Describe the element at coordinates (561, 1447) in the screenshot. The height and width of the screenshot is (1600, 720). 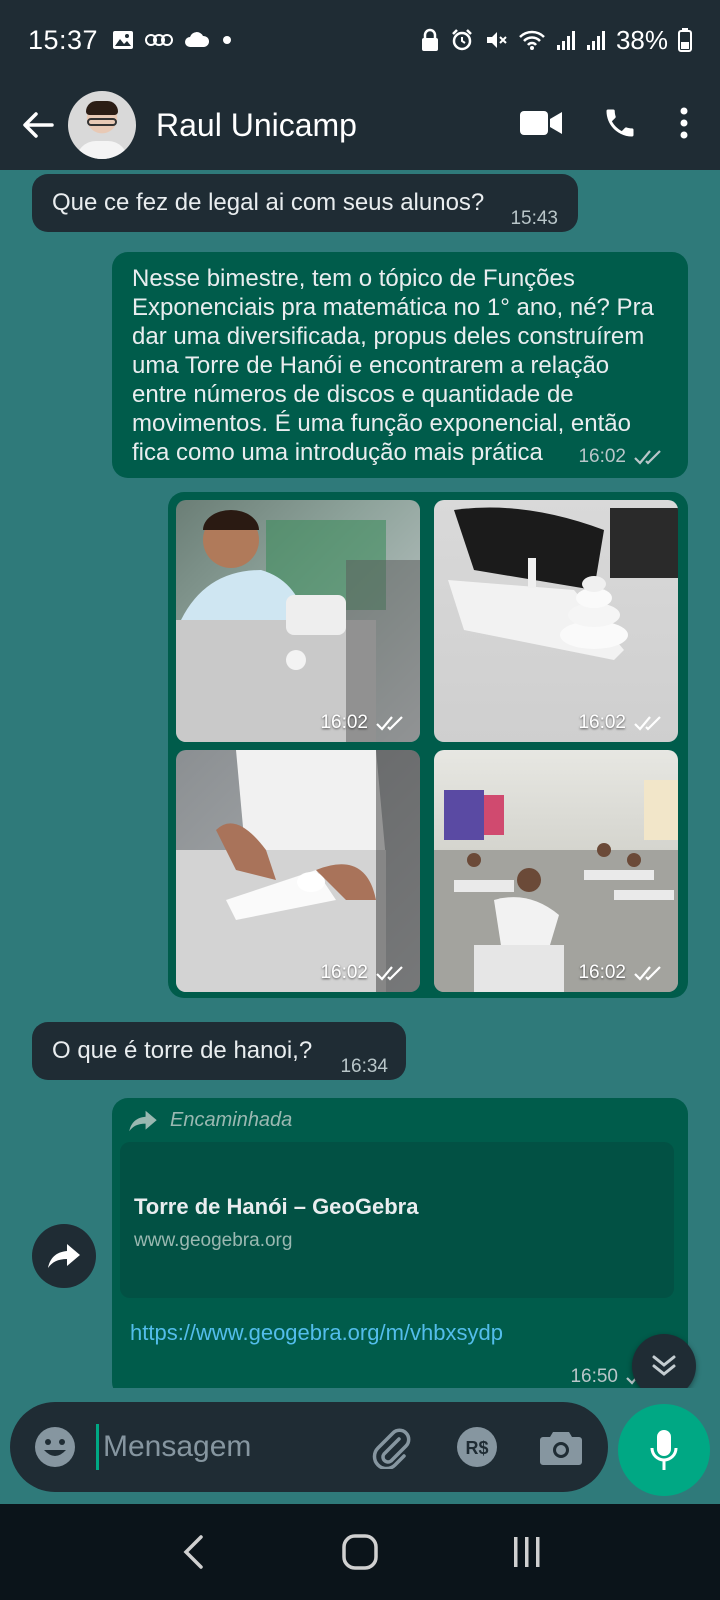
I see `camera-icon` at that location.